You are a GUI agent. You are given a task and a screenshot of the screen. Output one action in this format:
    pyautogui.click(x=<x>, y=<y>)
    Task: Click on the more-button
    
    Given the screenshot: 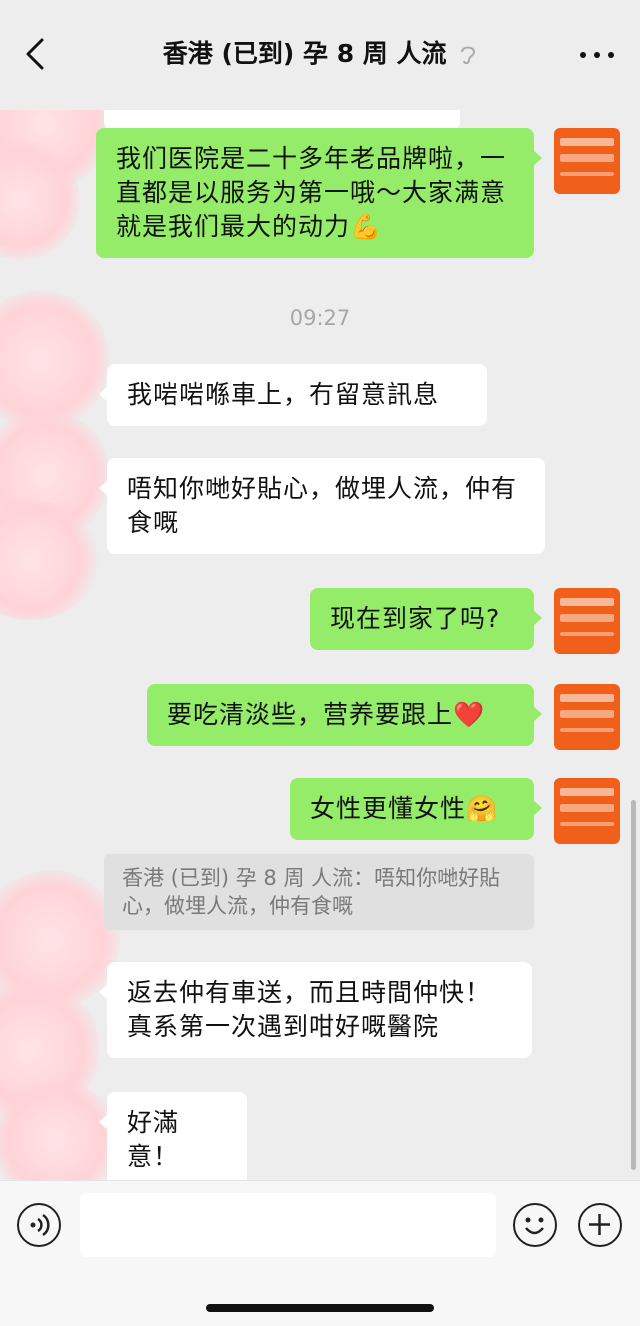 What is the action you would take?
    pyautogui.click(x=597, y=54)
    